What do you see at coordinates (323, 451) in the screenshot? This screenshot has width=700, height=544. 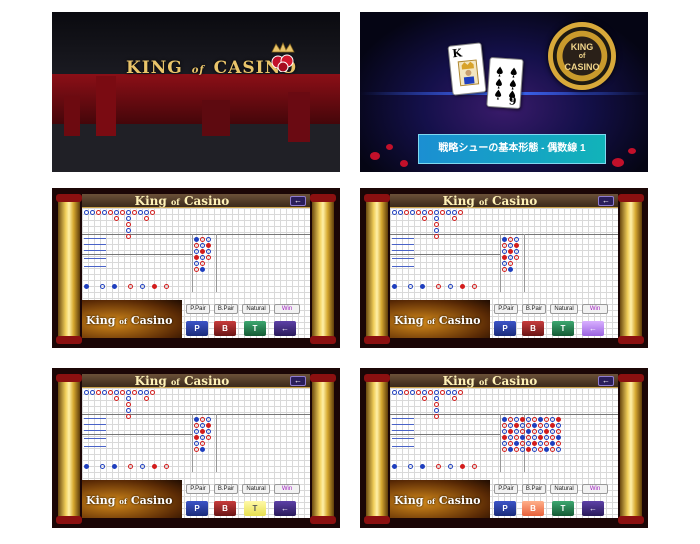 I see `golden-pillar-right` at bounding box center [323, 451].